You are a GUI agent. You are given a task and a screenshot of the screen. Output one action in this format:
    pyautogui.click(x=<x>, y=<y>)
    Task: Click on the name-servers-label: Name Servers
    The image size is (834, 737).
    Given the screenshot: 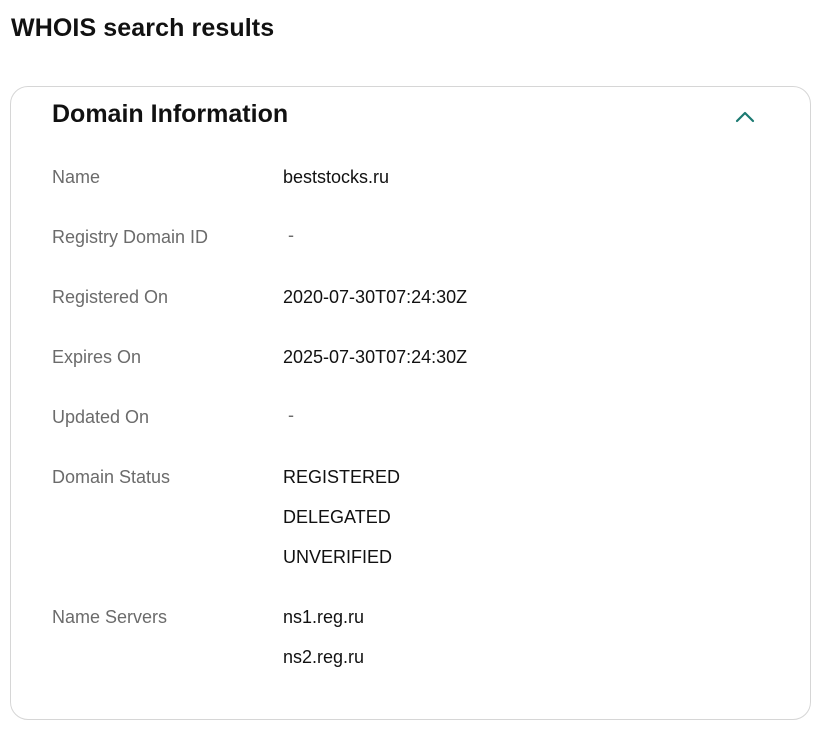 What is the action you would take?
    pyautogui.click(x=110, y=617)
    